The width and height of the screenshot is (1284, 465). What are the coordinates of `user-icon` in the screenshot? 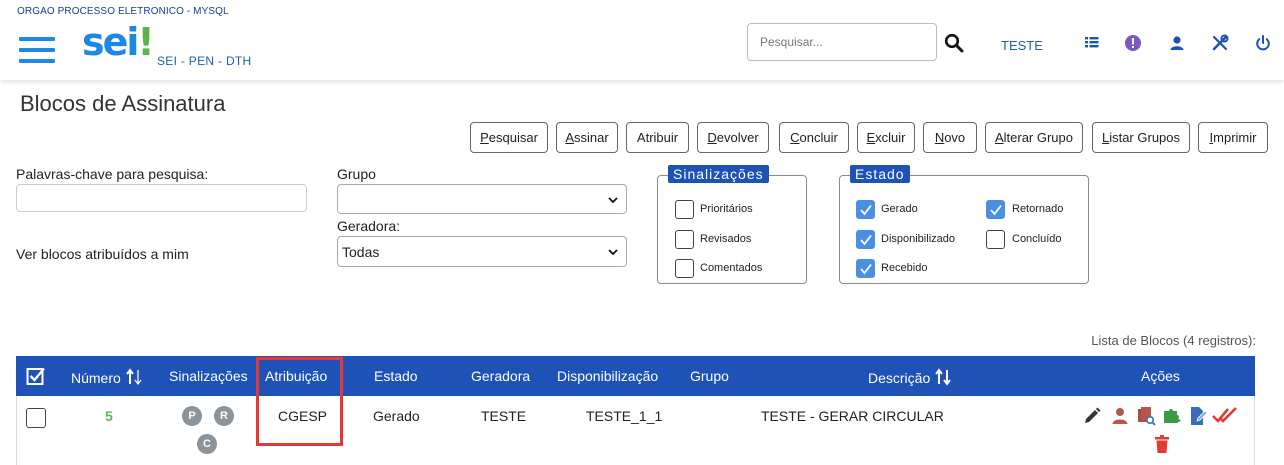 It's located at (1177, 43).